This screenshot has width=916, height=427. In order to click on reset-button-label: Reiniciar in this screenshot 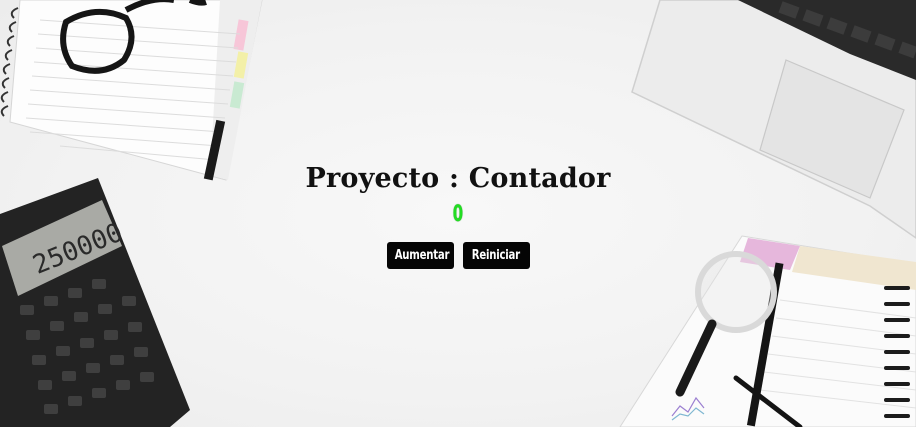, I will do `click(496, 255)`.